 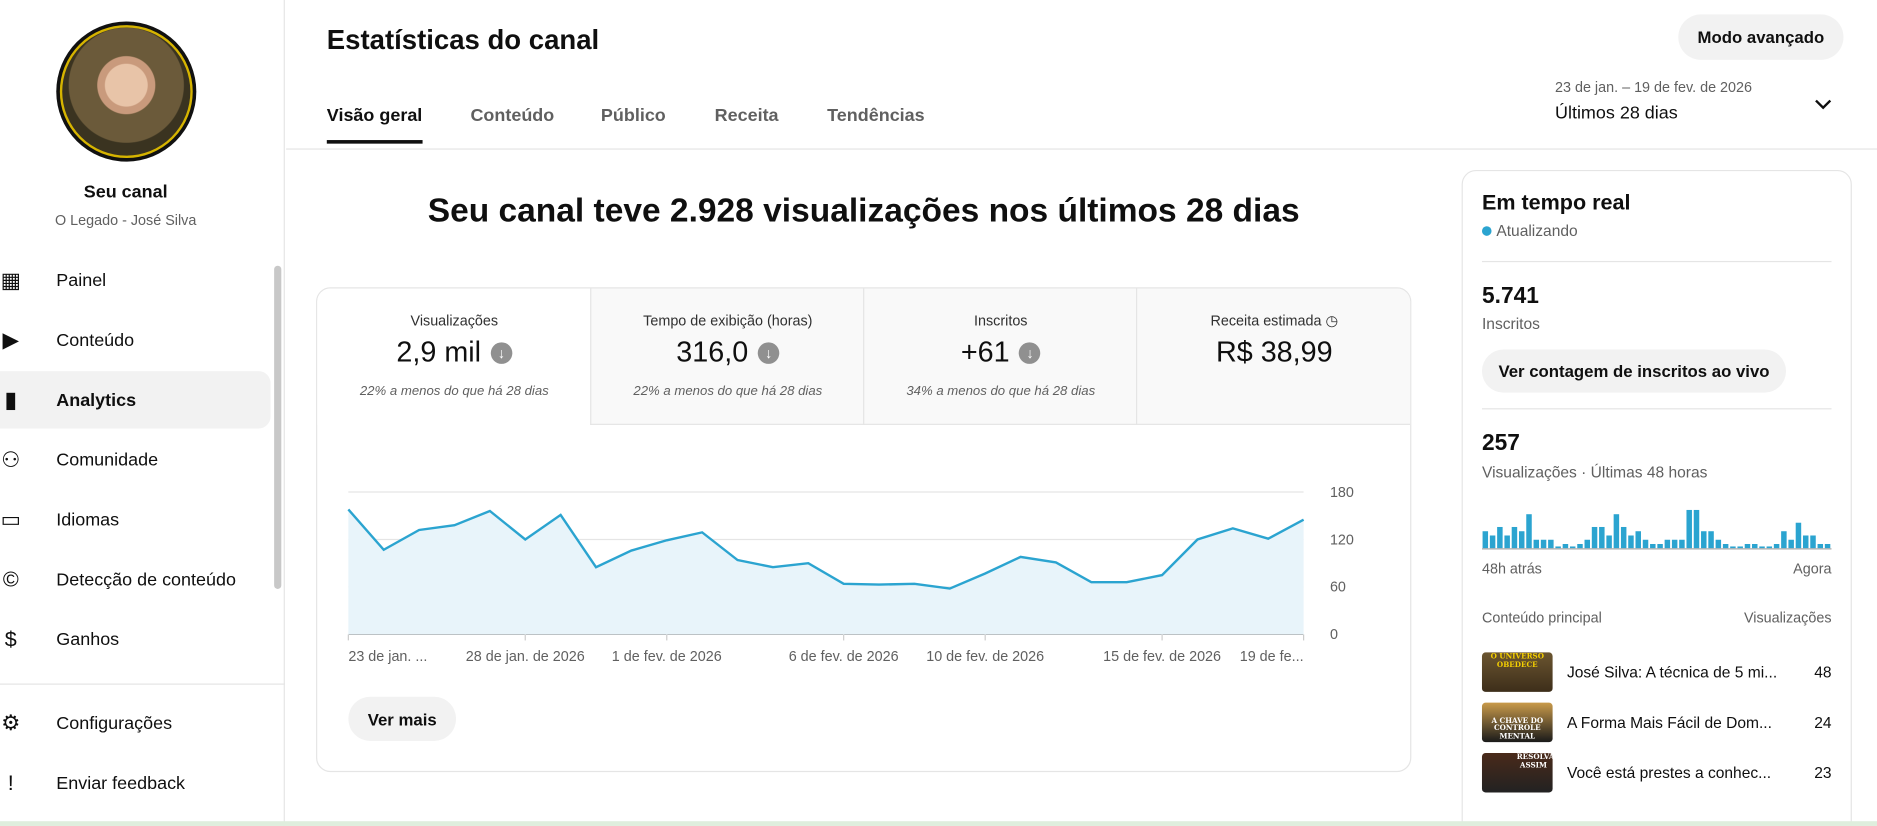 I want to click on col-content: Conteúdo principal, so click(x=1541, y=618).